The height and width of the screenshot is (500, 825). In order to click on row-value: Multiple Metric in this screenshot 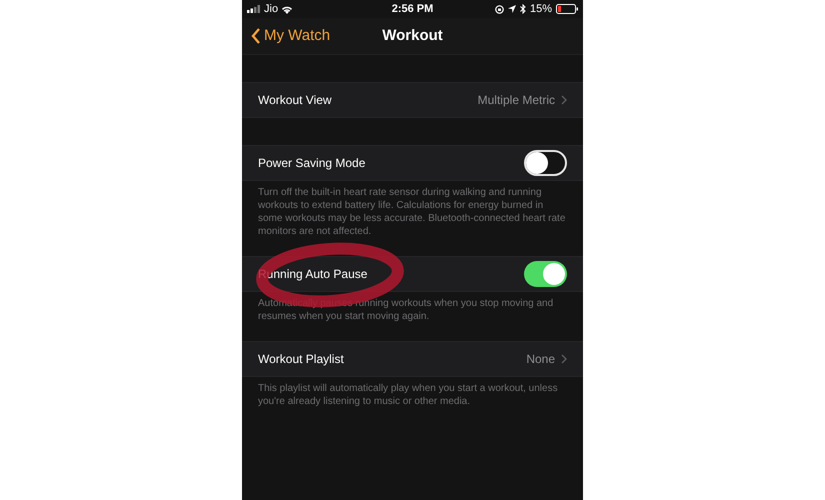, I will do `click(516, 100)`.